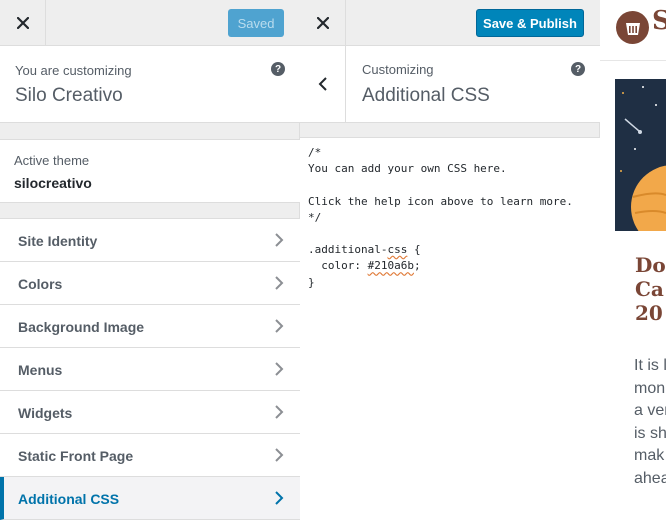  What do you see at coordinates (69, 95) in the screenshot?
I see `site-title: Silo Creativo` at bounding box center [69, 95].